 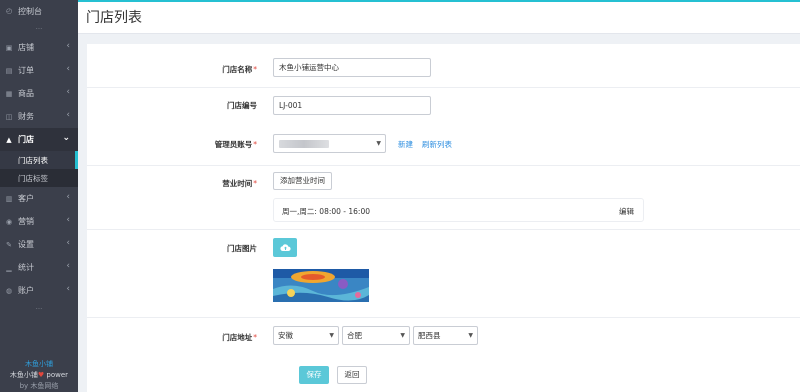 I want to click on refresh-list-link: 刷新列表, so click(x=437, y=144).